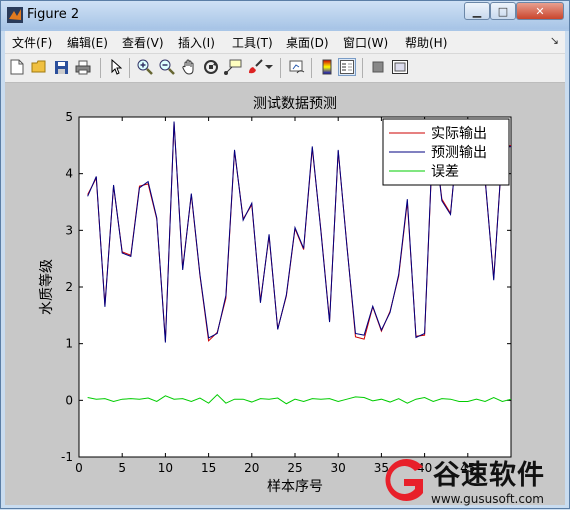 The image size is (570, 510). I want to click on legend-icon, so click(347, 67).